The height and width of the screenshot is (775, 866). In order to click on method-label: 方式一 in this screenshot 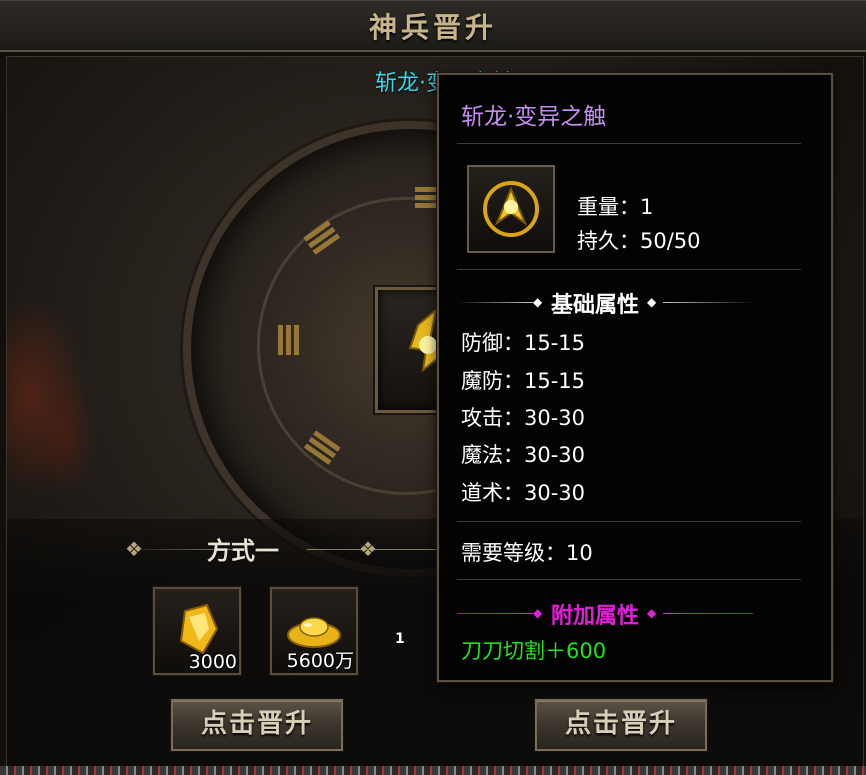, I will do `click(243, 551)`.